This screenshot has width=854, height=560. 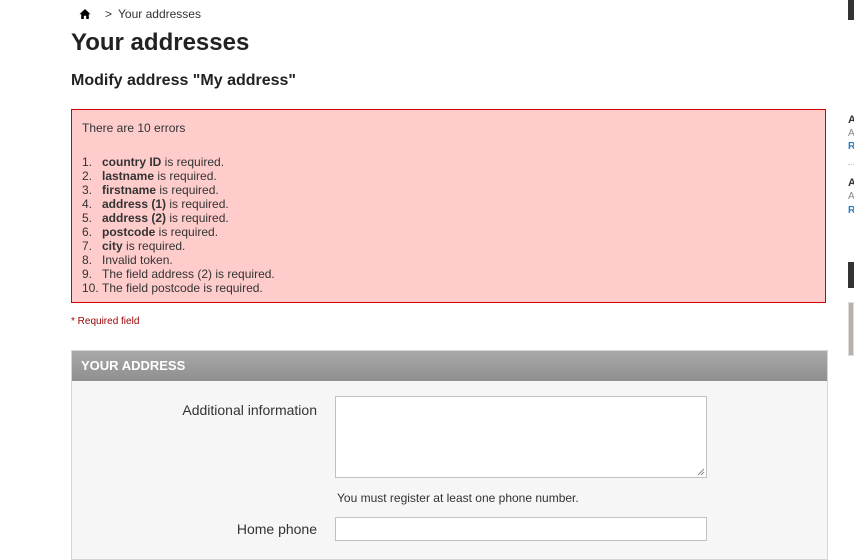 What do you see at coordinates (137, 260) in the screenshot?
I see `error-text: Invalid token.` at bounding box center [137, 260].